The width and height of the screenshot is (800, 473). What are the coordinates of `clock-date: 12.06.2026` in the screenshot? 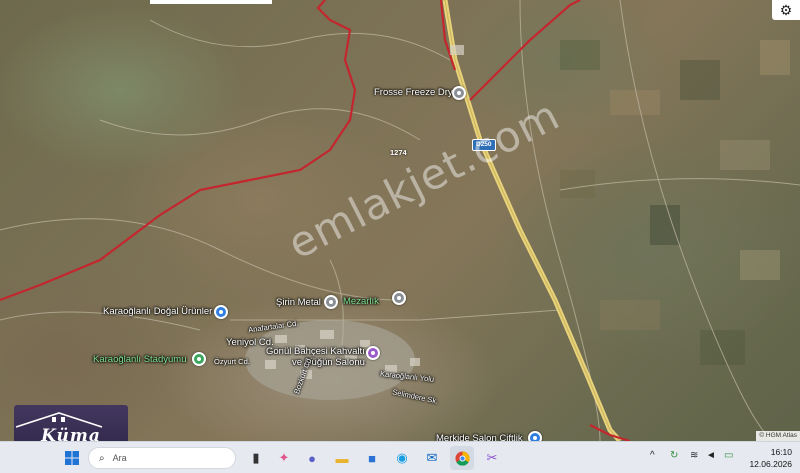 It's located at (770, 464).